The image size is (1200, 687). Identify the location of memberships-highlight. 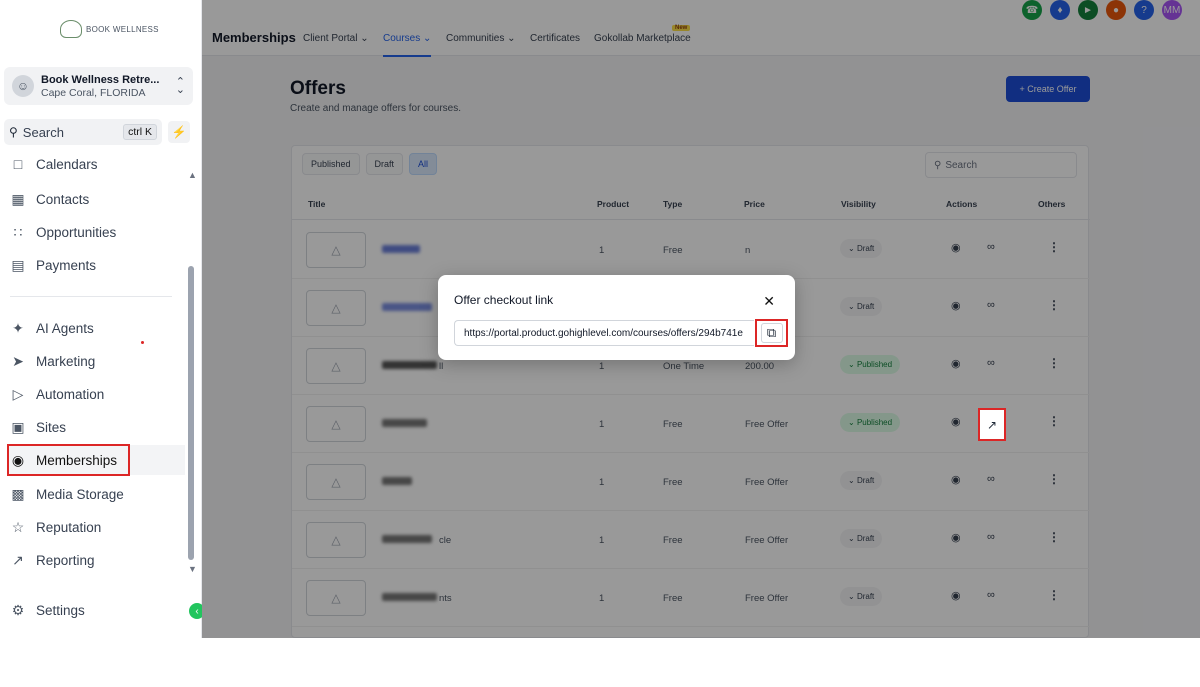
(68, 460).